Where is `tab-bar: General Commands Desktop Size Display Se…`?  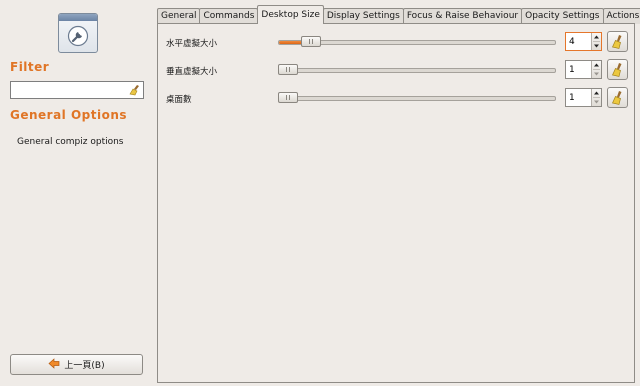
tab-bar: General Commands Desktop Size Display Se… is located at coordinates (398, 14).